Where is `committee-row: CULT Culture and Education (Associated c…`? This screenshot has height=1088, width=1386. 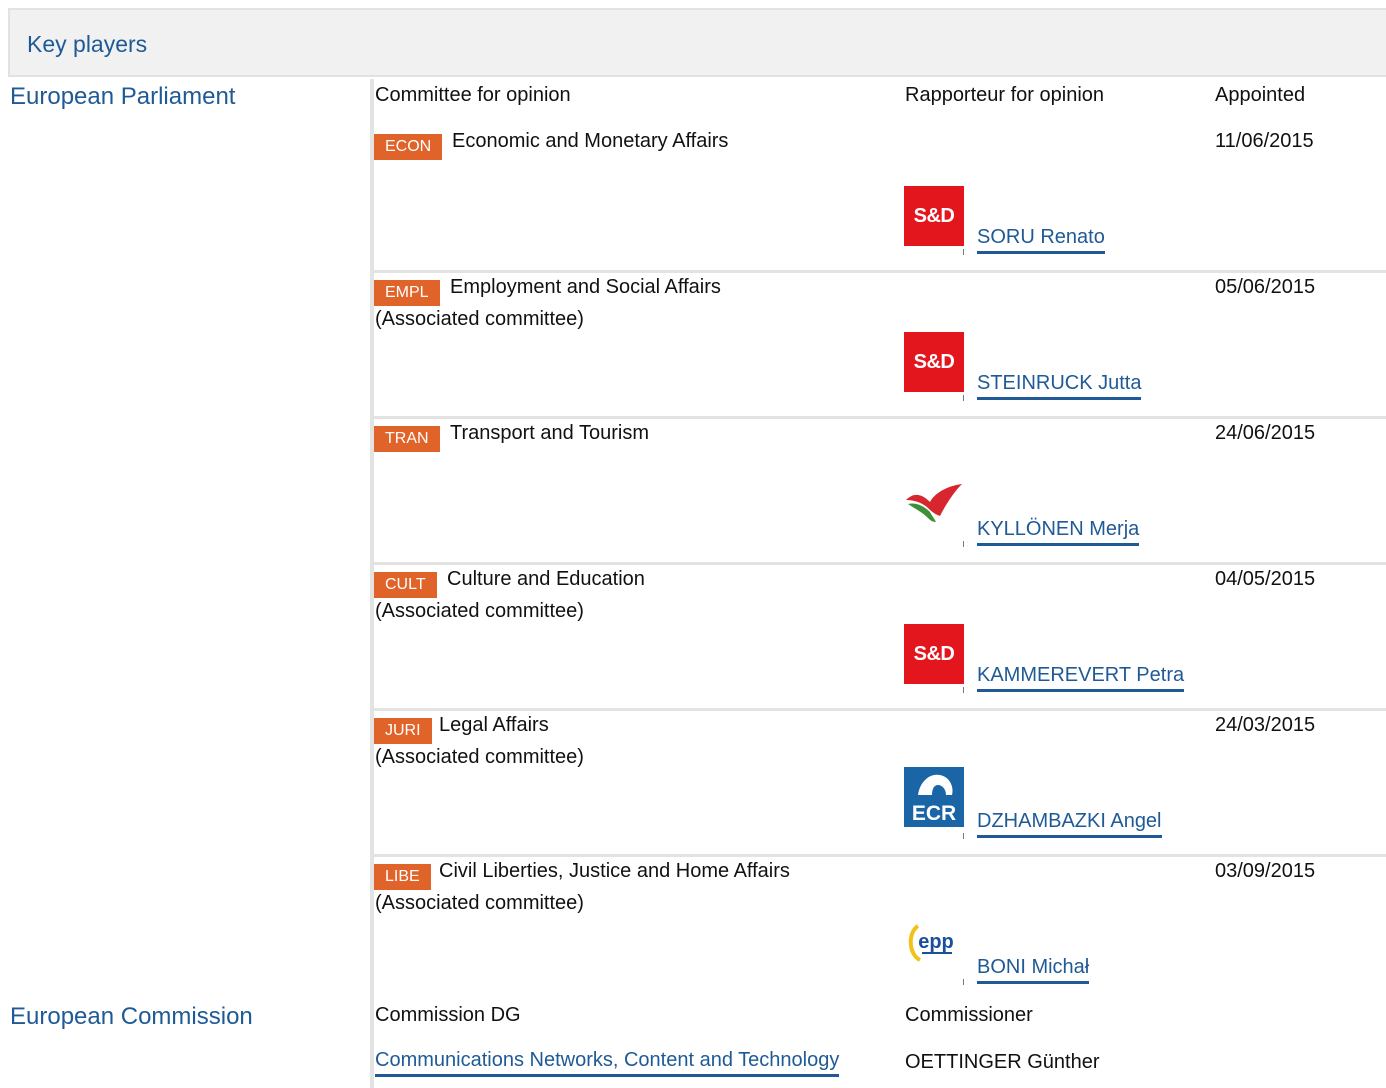
committee-row: CULT Culture and Education (Associated c… is located at coordinates (880, 638).